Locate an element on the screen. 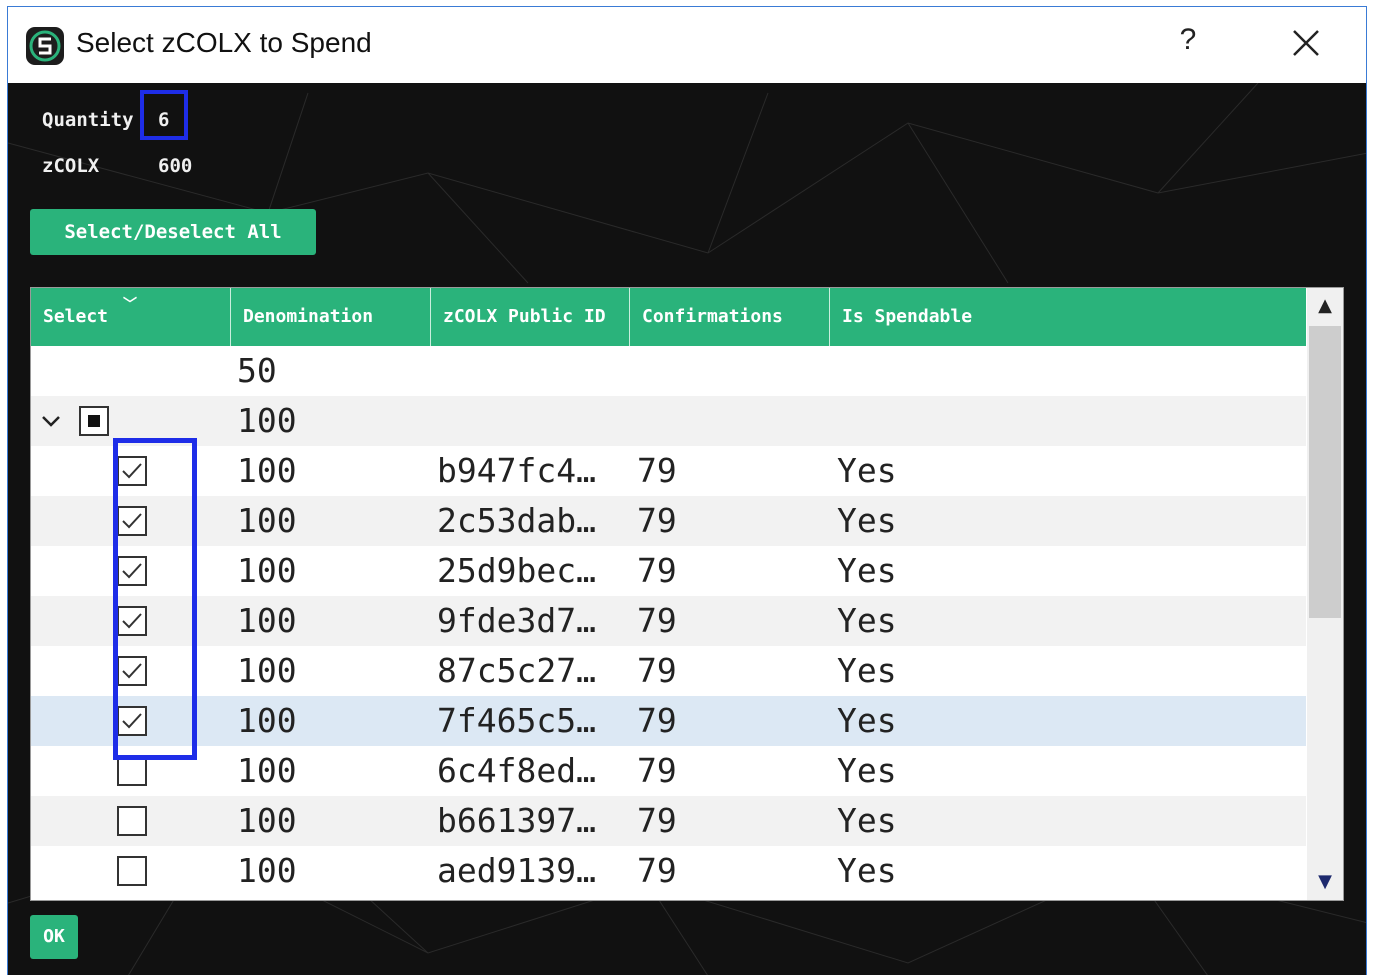 Image resolution: width=1373 pixels, height=975 pixels. group-denomination: 100 is located at coordinates (267, 420).